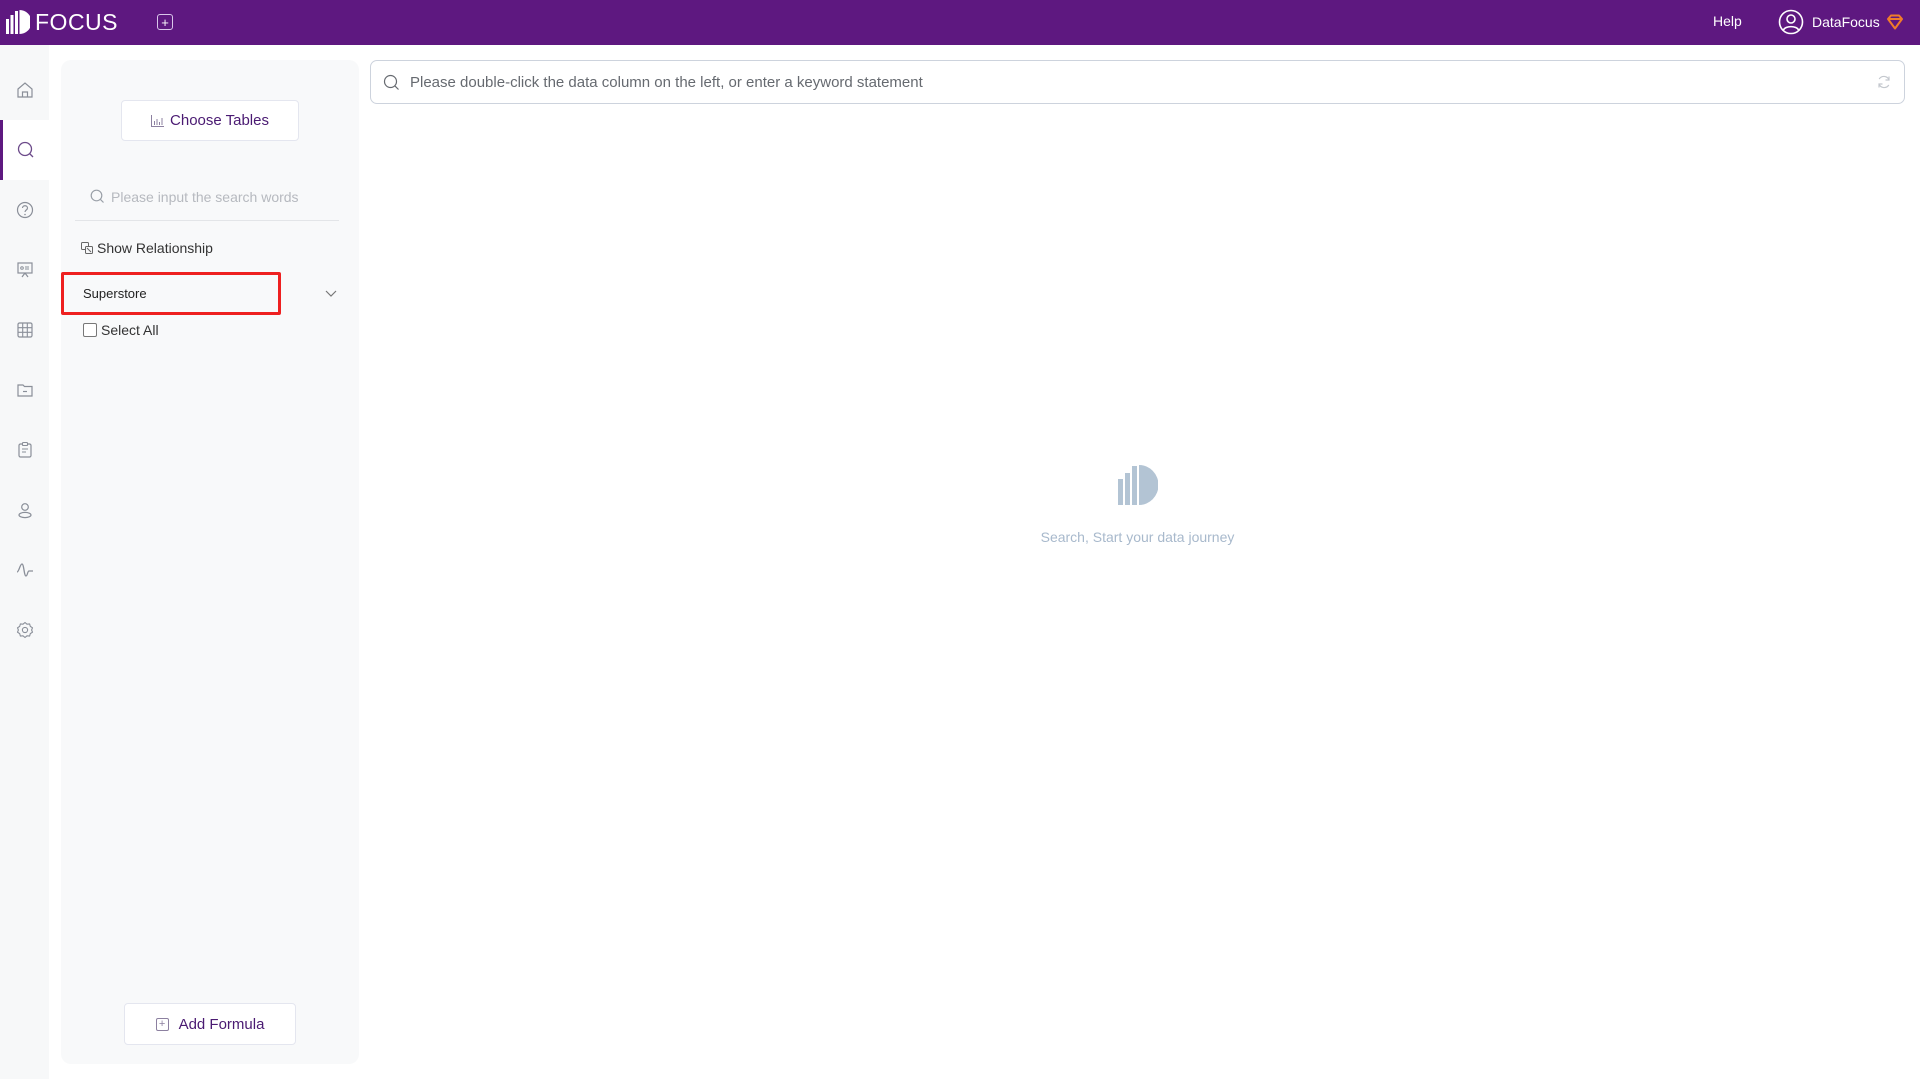  I want to click on nav-tables, so click(24, 330).